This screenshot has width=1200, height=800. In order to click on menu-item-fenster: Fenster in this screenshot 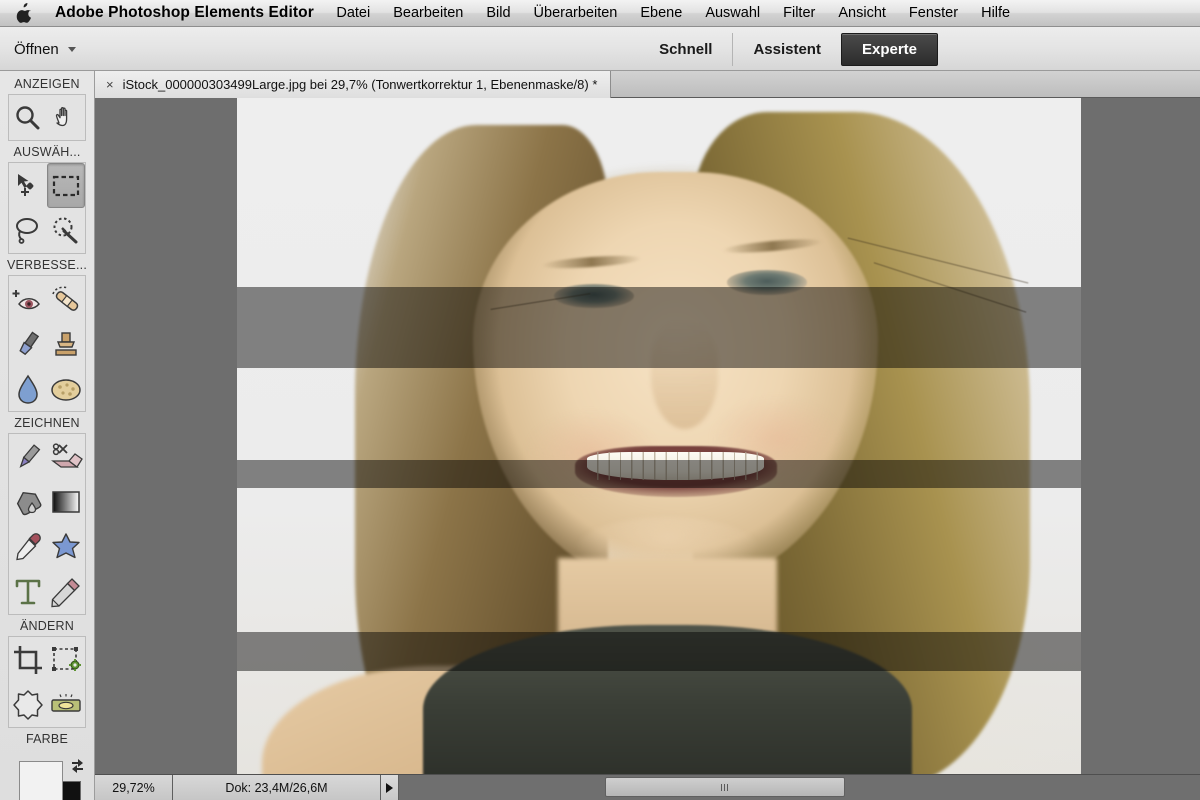, I will do `click(933, 13)`.